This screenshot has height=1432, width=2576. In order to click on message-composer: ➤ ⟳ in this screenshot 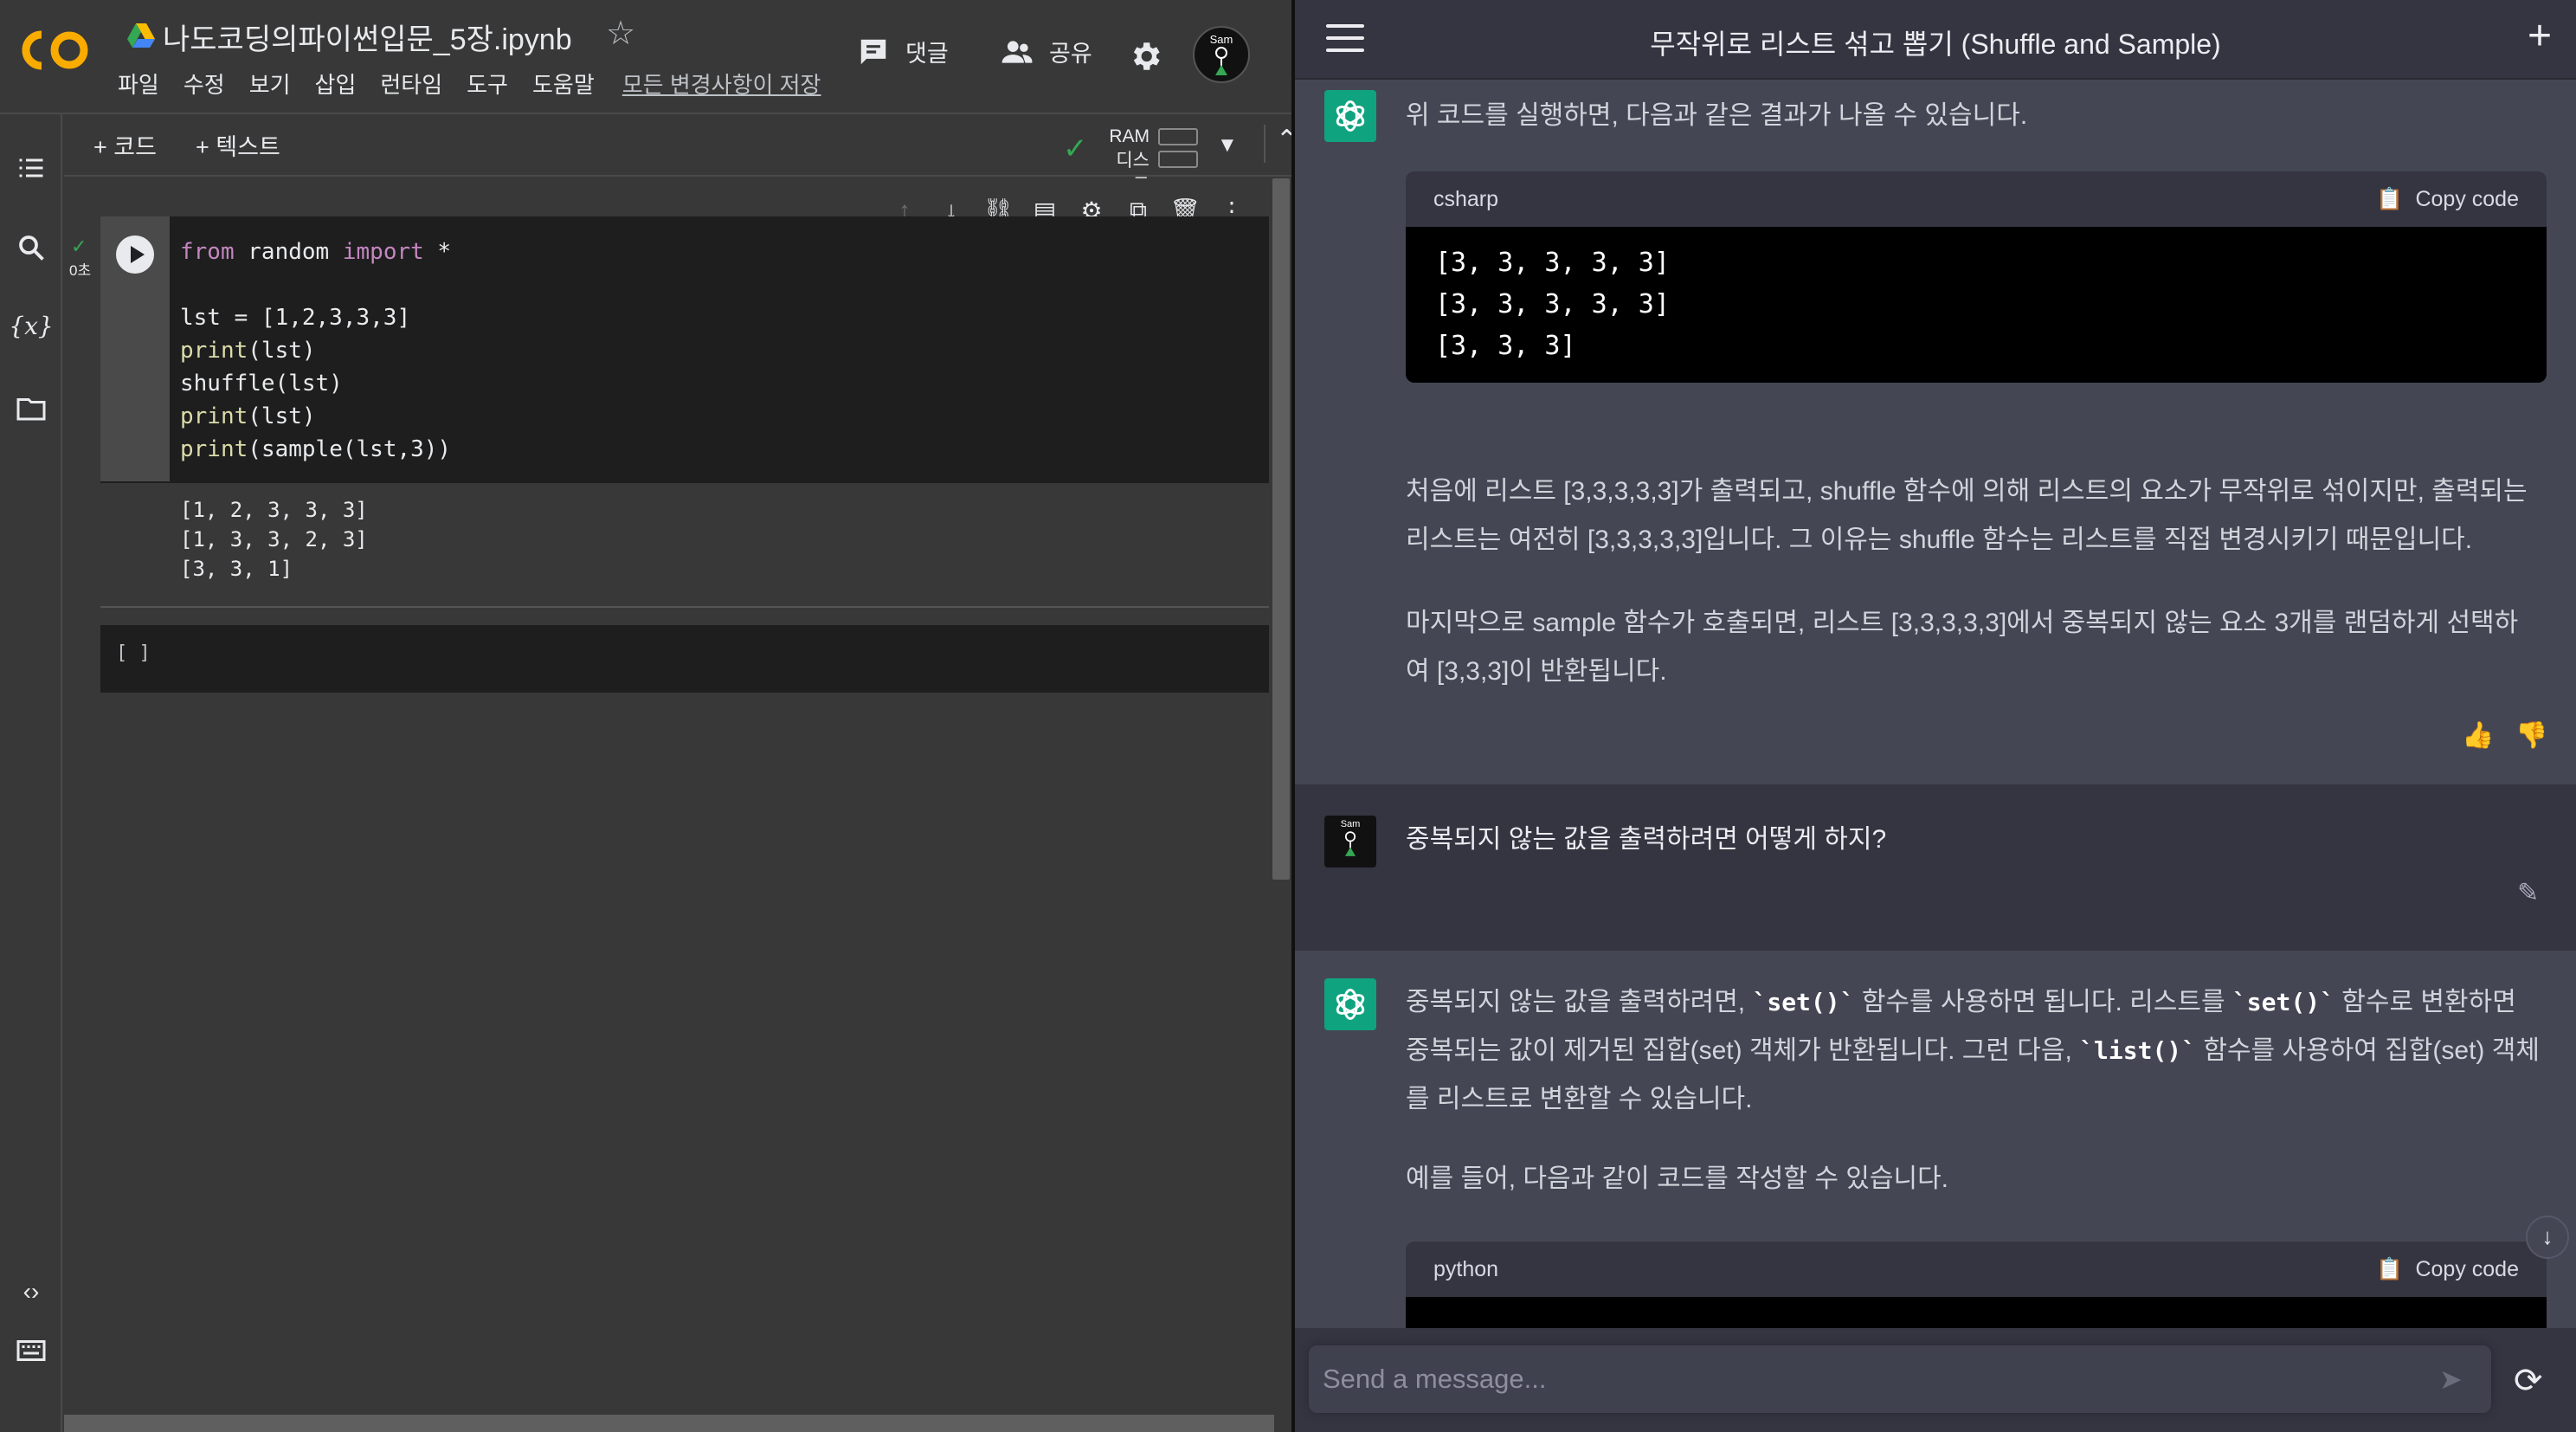, I will do `click(1935, 1380)`.